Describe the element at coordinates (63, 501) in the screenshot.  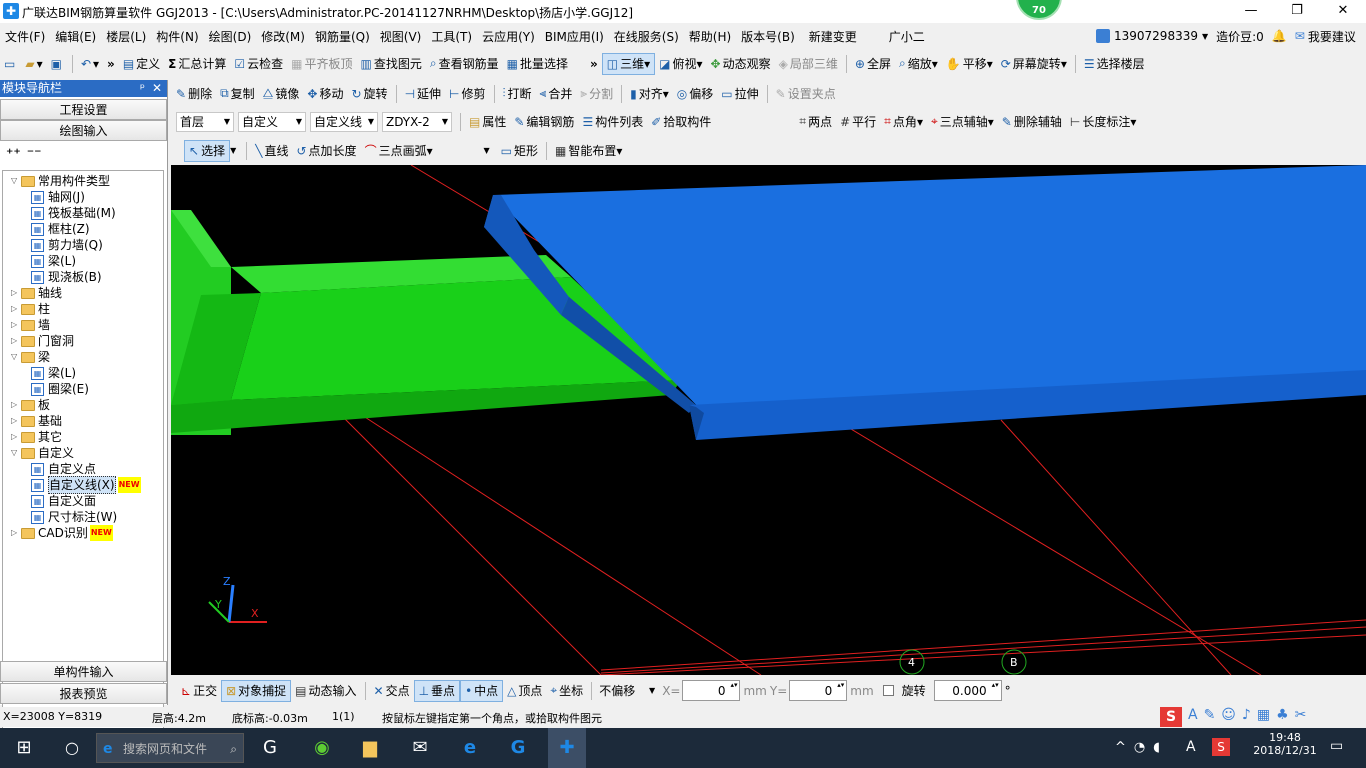
I see `tree-item-20: ▦ 自定义面` at that location.